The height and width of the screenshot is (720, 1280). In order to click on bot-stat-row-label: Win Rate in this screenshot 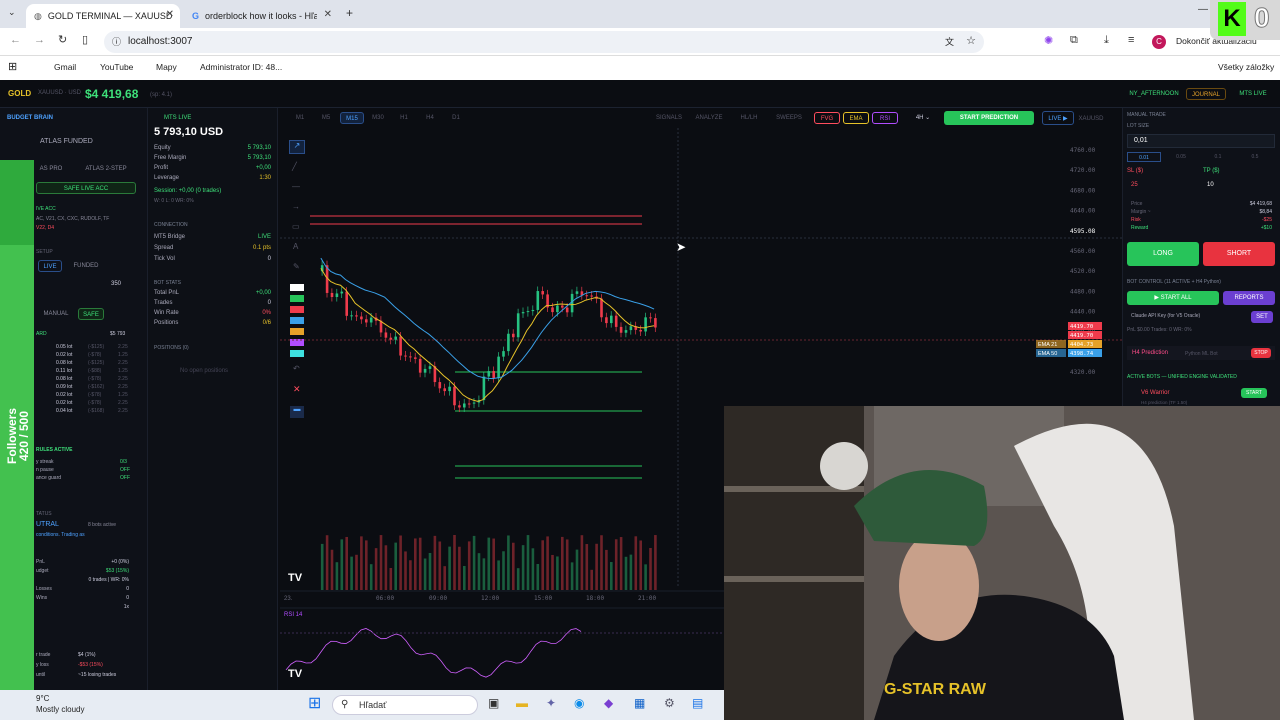, I will do `click(166, 313)`.